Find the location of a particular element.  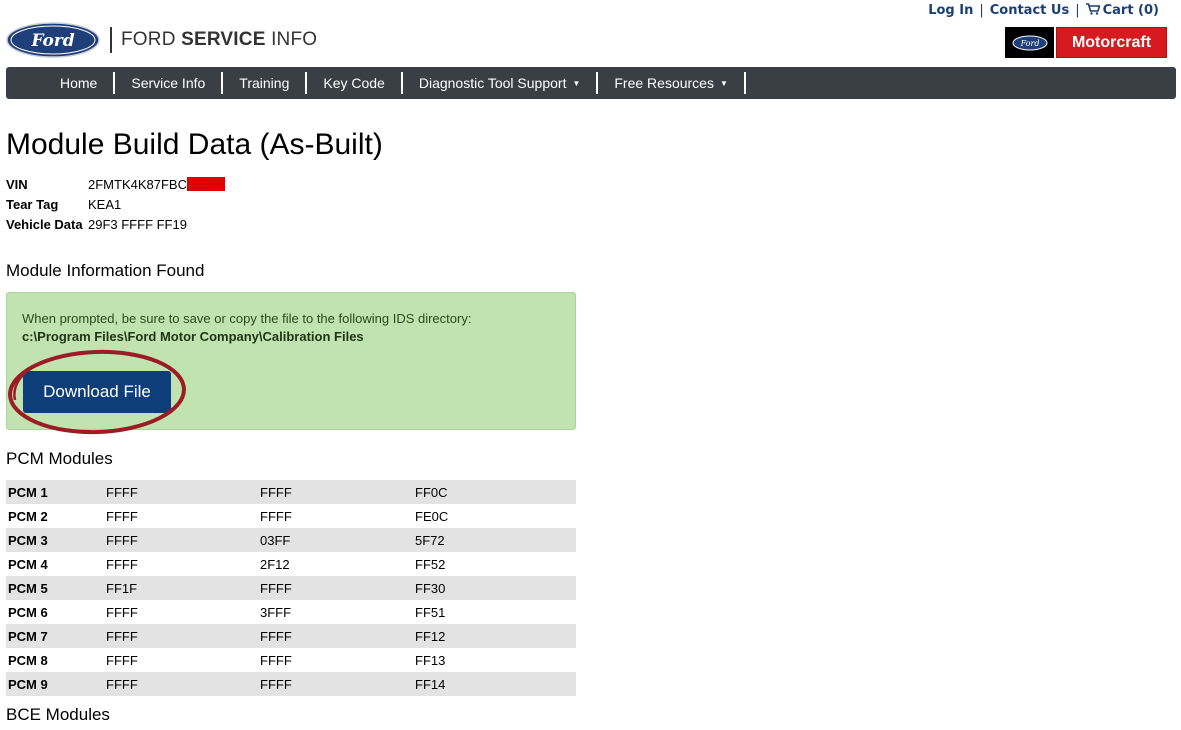

nav-home: Home is located at coordinates (80, 83).